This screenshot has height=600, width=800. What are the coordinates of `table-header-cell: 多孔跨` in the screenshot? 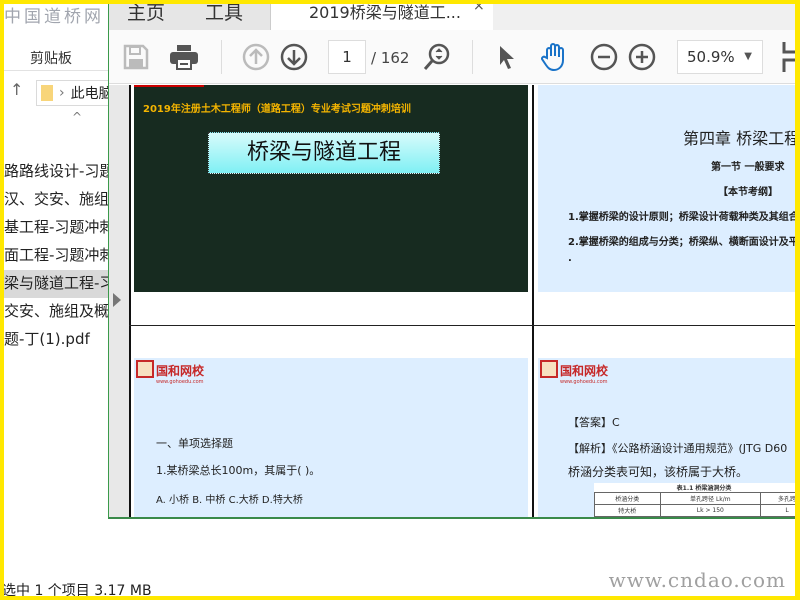 It's located at (780, 498).